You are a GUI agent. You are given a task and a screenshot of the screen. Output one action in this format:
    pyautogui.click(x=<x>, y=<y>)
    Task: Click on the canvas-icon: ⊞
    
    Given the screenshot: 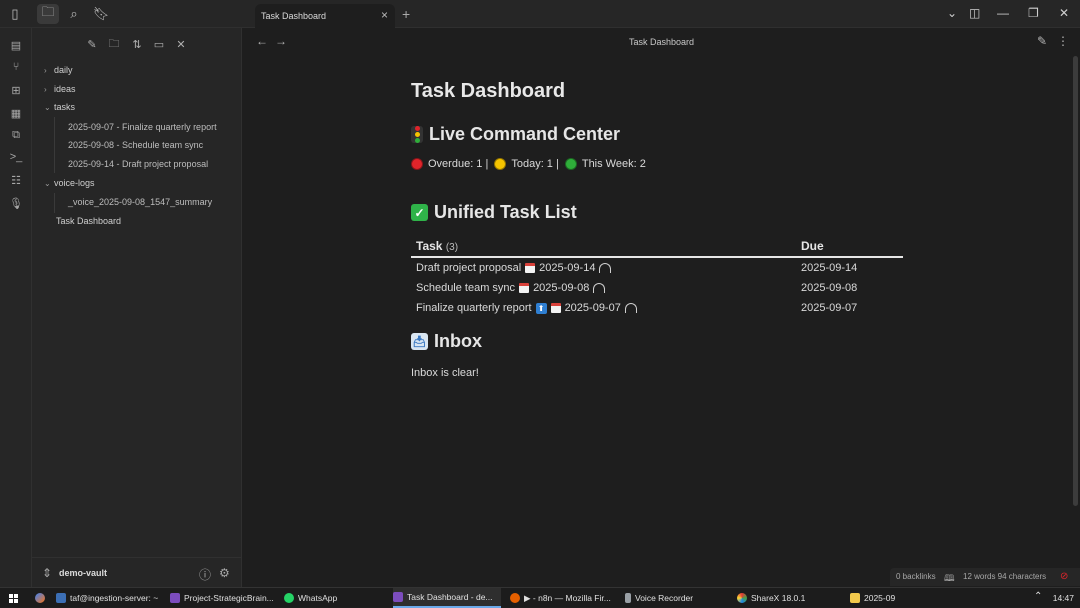 What is the action you would take?
    pyautogui.click(x=16, y=90)
    